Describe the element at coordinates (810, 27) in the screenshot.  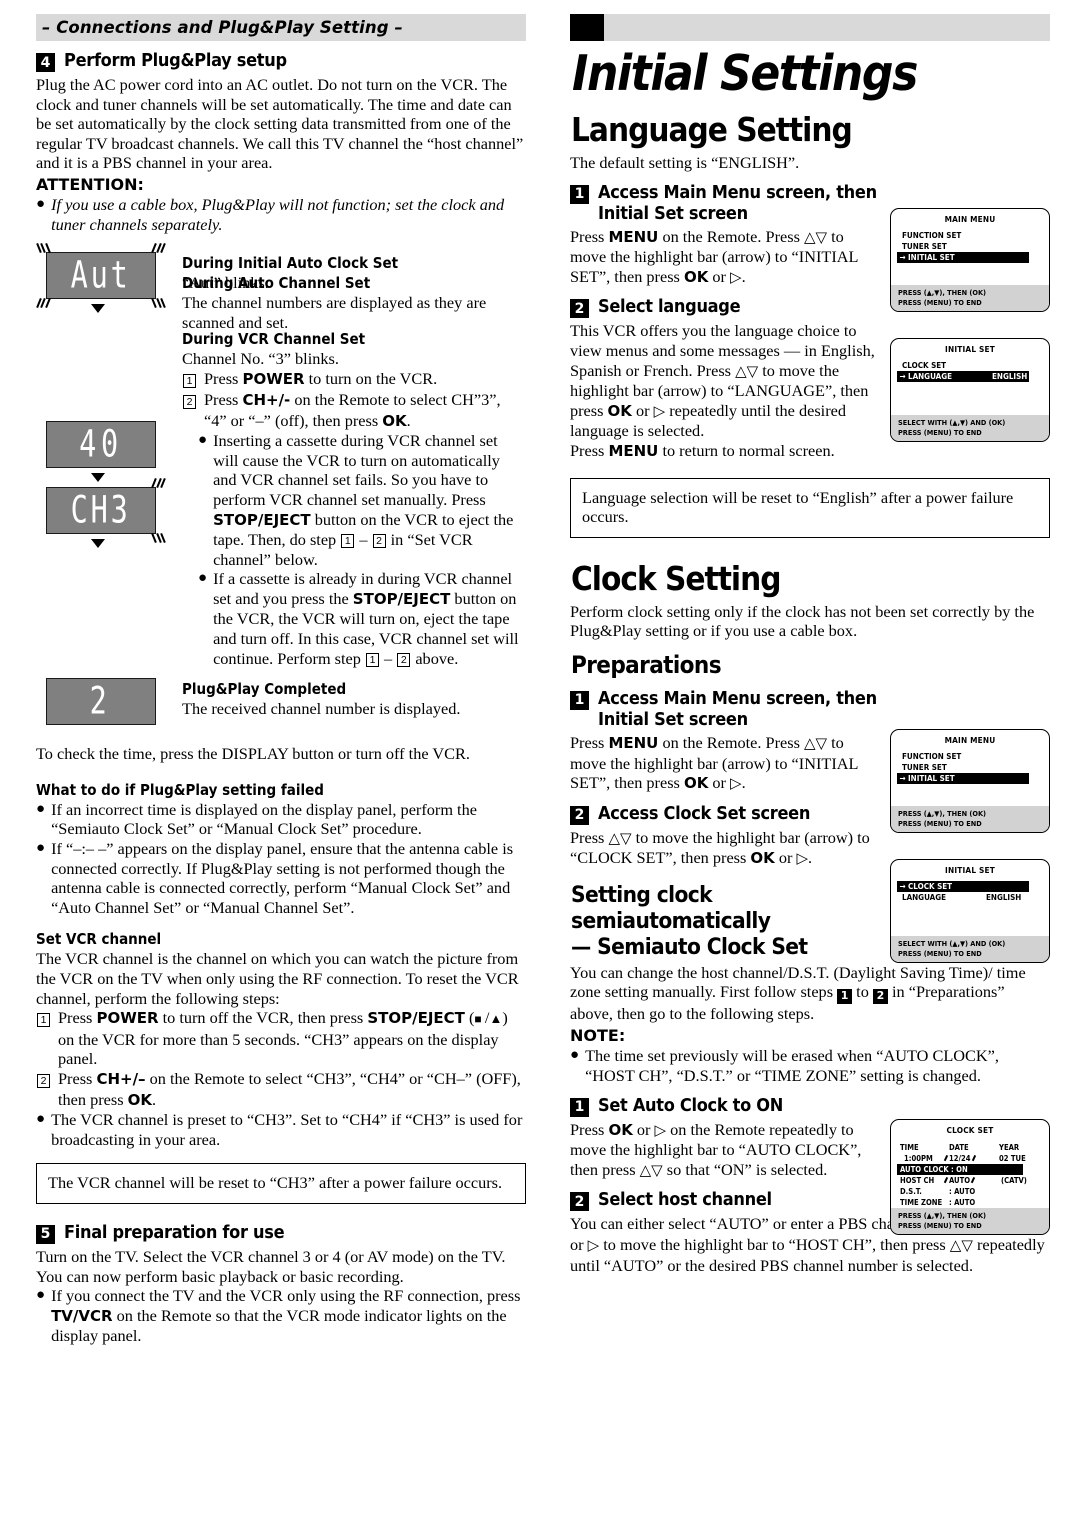
I see `right-banner` at that location.